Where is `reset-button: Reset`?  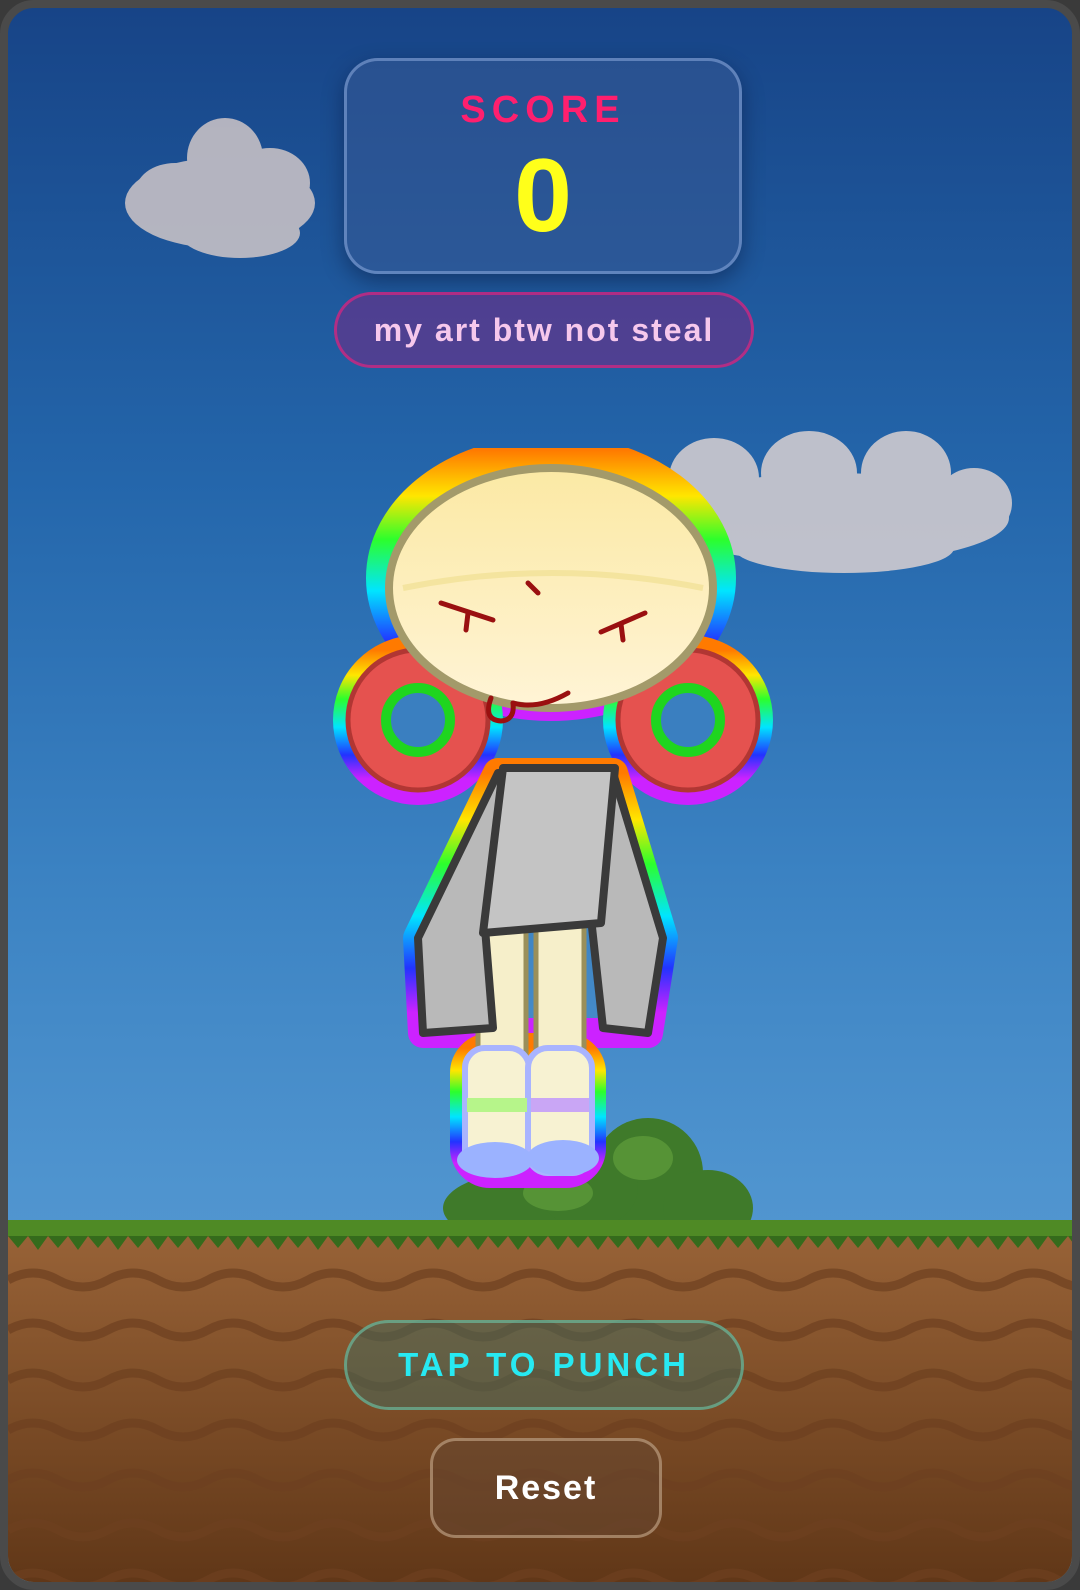 reset-button: Reset is located at coordinates (546, 1488).